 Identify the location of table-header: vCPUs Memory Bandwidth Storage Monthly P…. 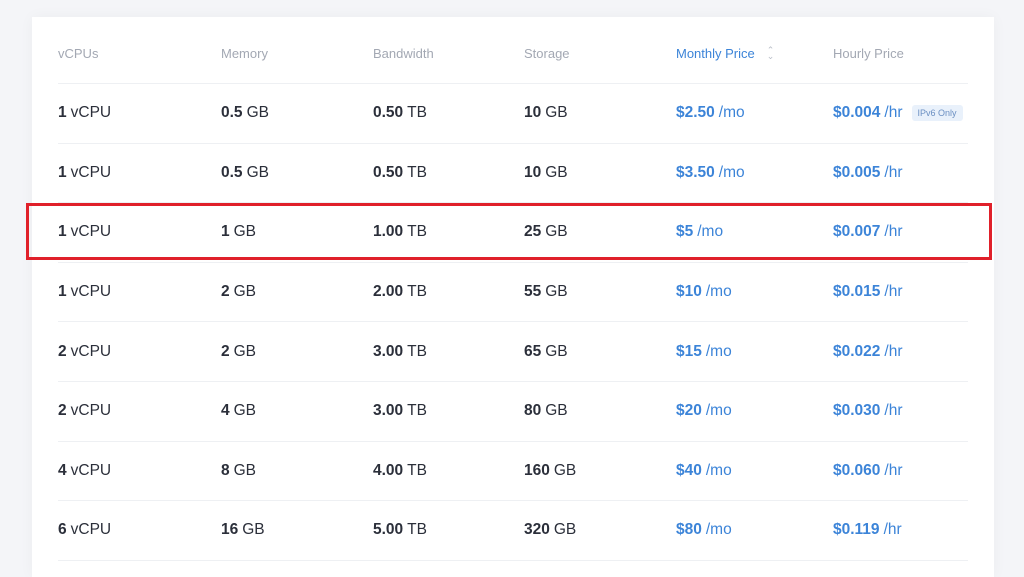
(513, 50).